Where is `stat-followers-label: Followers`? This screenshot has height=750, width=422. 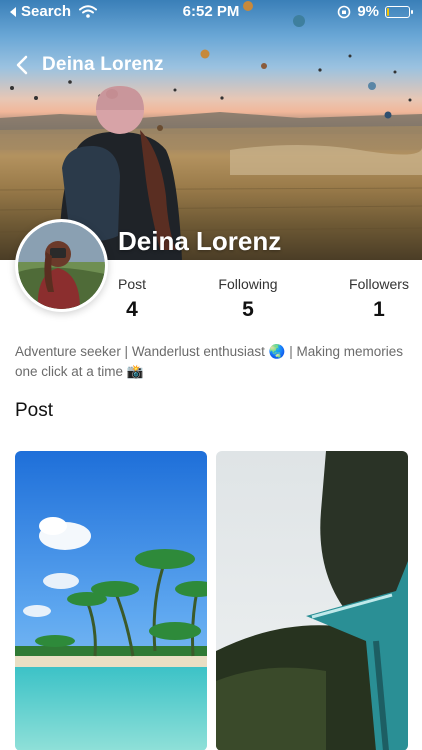 stat-followers-label: Followers is located at coordinates (379, 284).